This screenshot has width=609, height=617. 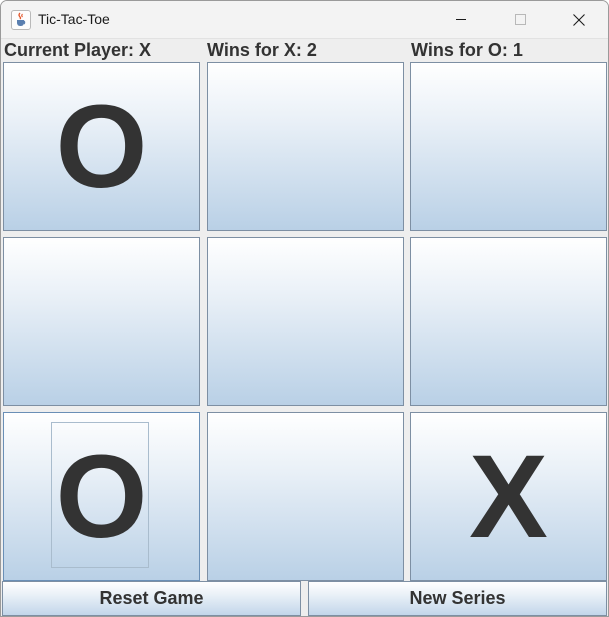 I want to click on cell-mark: X, so click(x=508, y=496).